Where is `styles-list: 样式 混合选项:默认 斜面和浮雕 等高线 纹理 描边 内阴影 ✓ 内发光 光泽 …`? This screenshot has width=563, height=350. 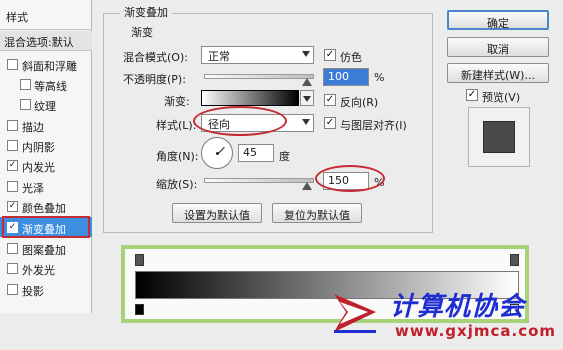 styles-list: 样式 混合选项:默认 斜面和浮雕 等高线 纹理 描边 内阴影 ✓ 内发光 光泽 … is located at coordinates (46, 156).